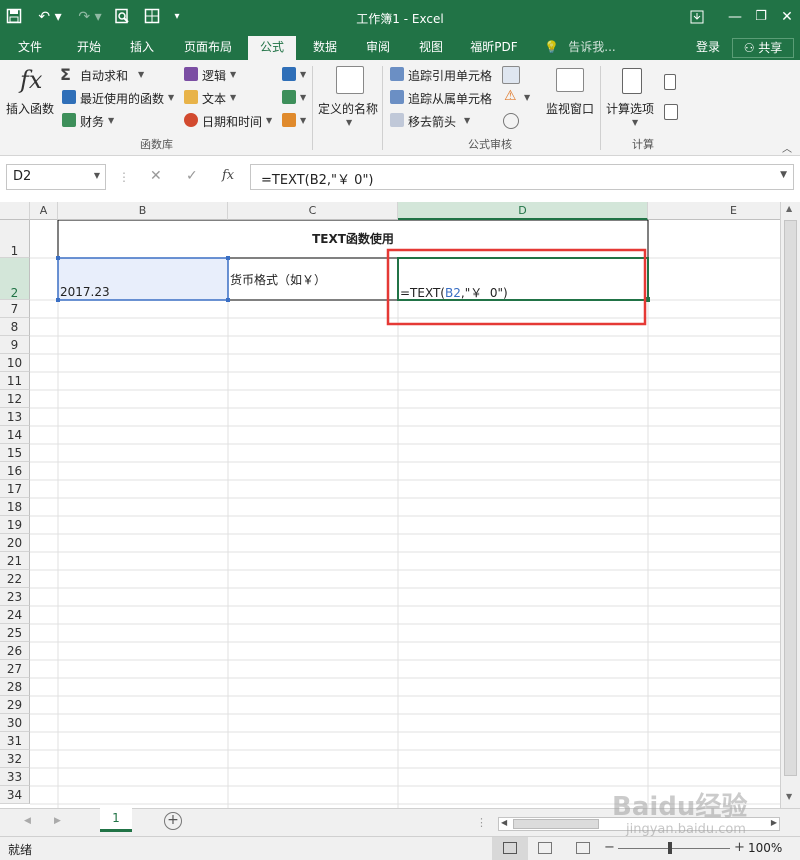 The height and width of the screenshot is (860, 800). What do you see at coordinates (353, 238) in the screenshot?
I see `title-cell: TEXT函数使用` at bounding box center [353, 238].